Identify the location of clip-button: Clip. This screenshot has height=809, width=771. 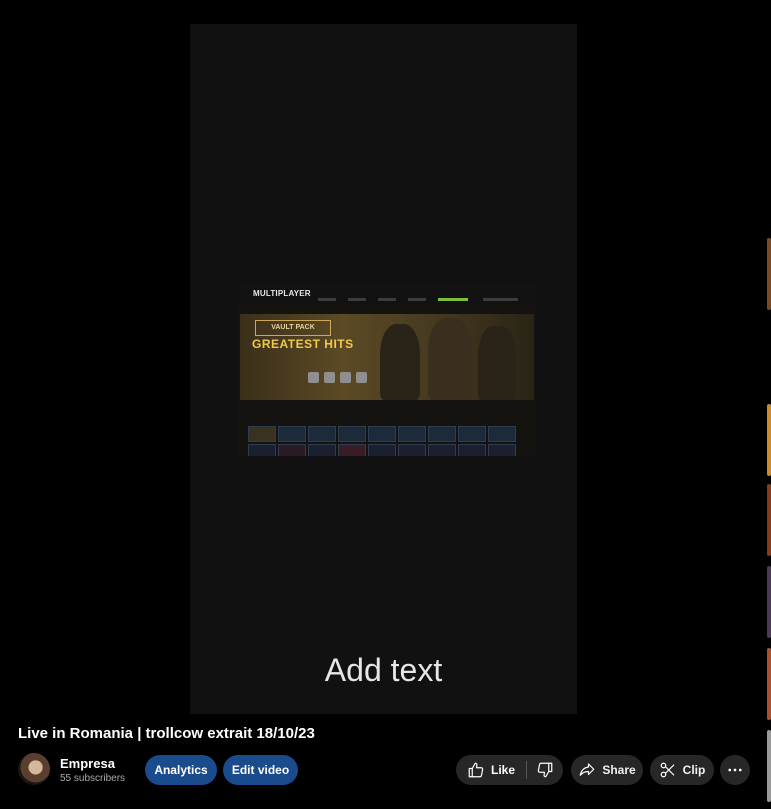
(682, 770).